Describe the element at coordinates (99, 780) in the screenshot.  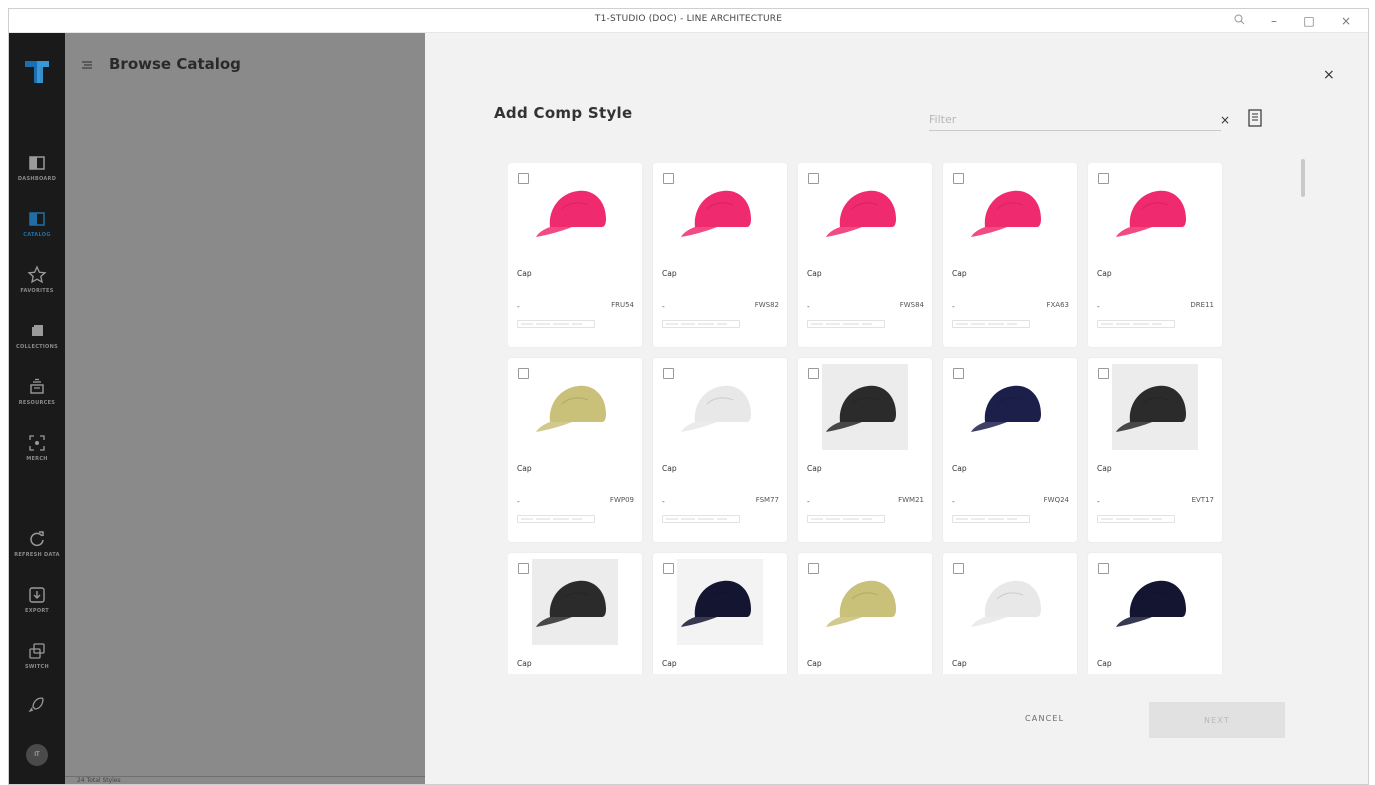
I see `total-styles-label: 24 Total Styles` at that location.